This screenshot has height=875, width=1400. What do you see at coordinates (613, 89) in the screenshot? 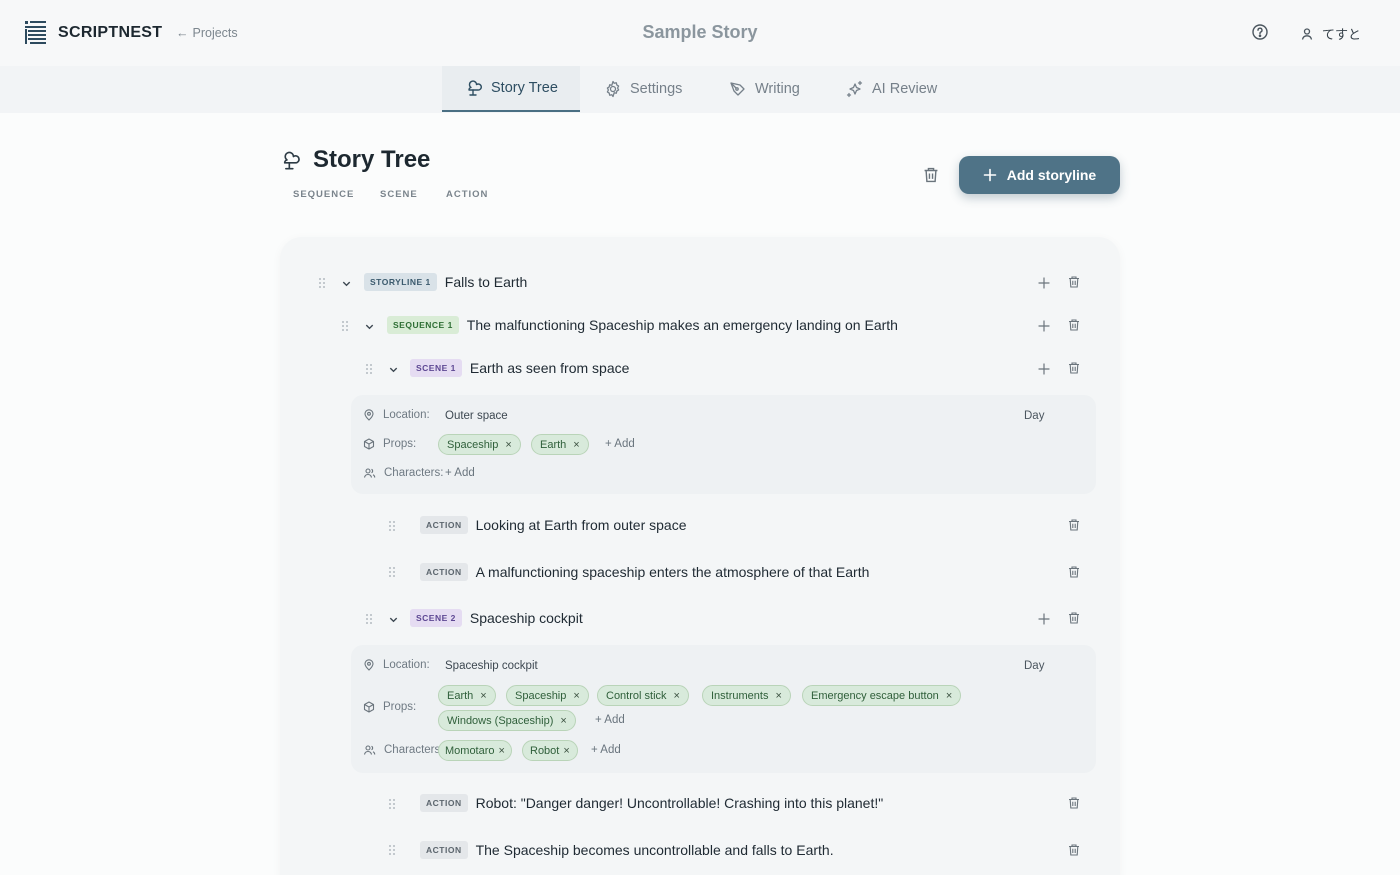
I see `gear-icon` at bounding box center [613, 89].